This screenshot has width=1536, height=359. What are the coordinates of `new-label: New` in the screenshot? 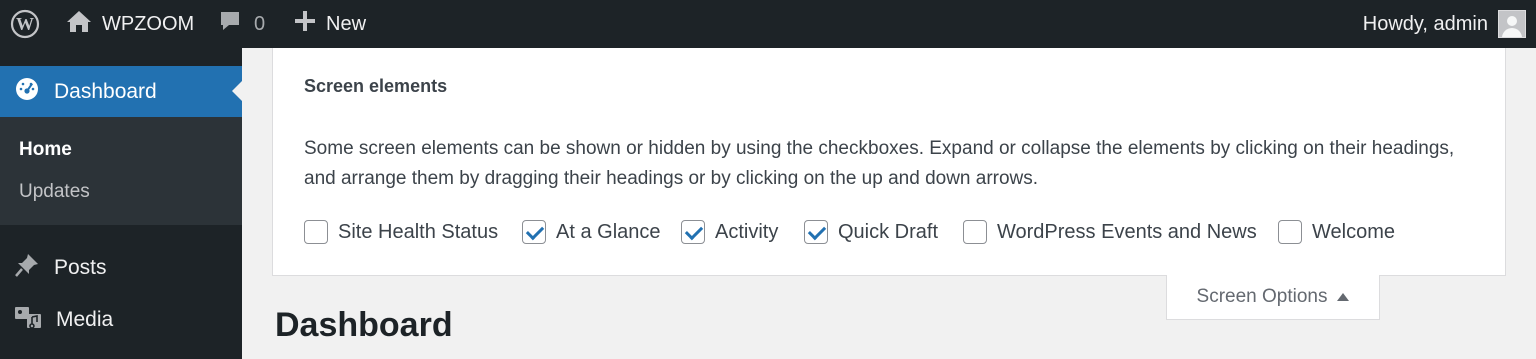 It's located at (346, 23).